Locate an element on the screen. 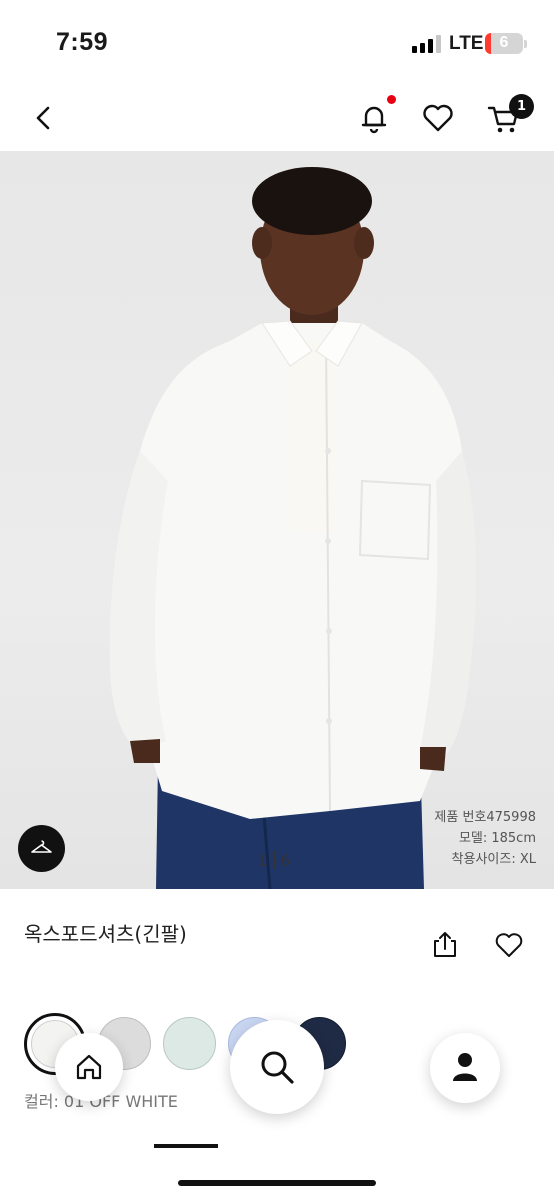  bell-icon is located at coordinates (374, 120).